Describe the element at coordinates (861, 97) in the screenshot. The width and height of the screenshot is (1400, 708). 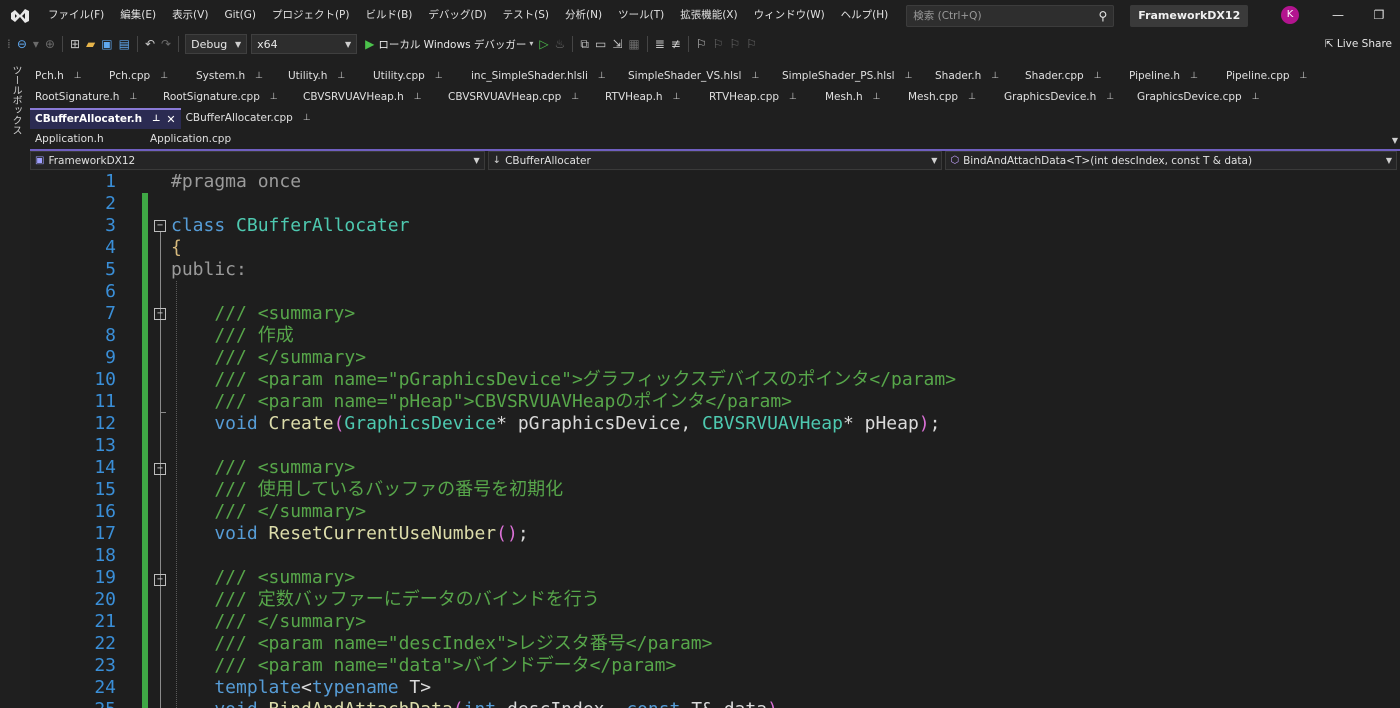
I see `file-tab: Mesh.h ⊥` at that location.